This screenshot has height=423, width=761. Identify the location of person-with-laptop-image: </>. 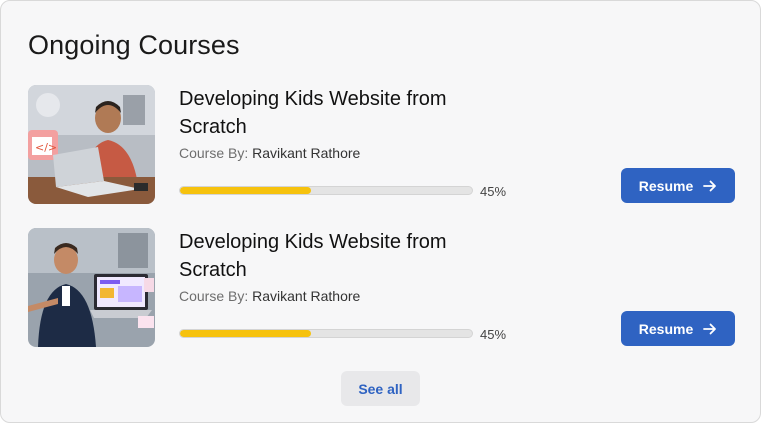
(91, 144).